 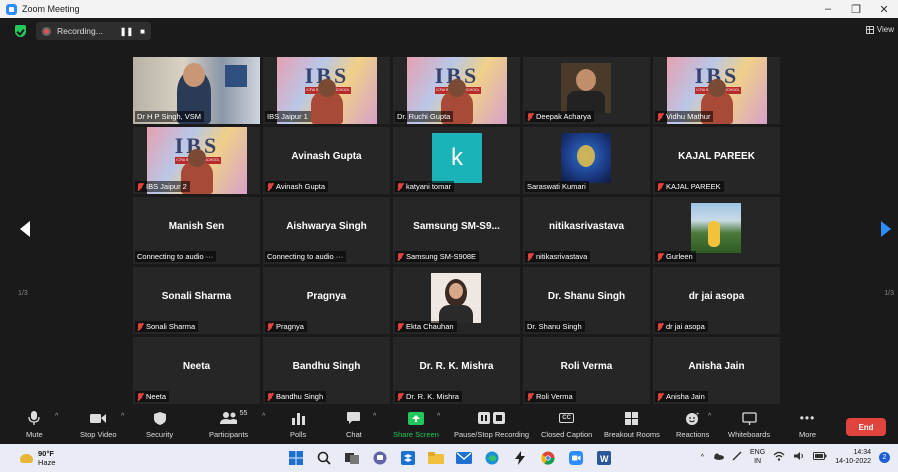 I want to click on participant-tile: Dr H P Singh, VSM, so click(x=196, y=90).